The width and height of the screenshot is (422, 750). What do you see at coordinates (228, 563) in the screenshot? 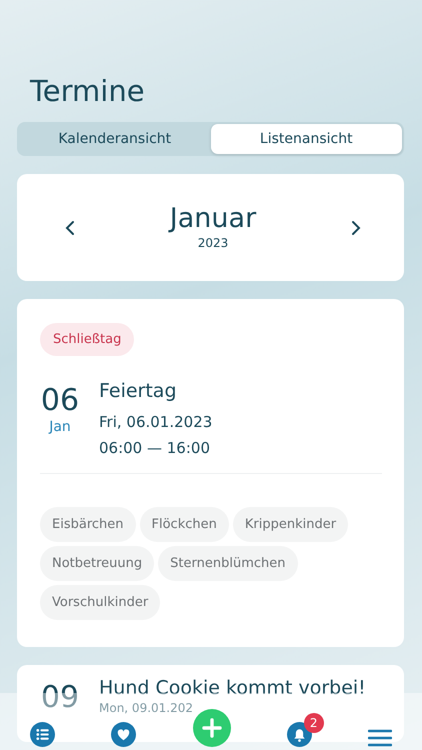
I see `group-chip: Sternenblümchen` at bounding box center [228, 563].